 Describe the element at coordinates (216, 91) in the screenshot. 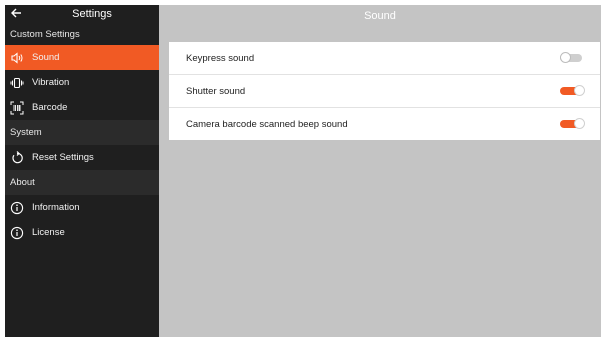

I see `setting-label: Shutter sound` at that location.